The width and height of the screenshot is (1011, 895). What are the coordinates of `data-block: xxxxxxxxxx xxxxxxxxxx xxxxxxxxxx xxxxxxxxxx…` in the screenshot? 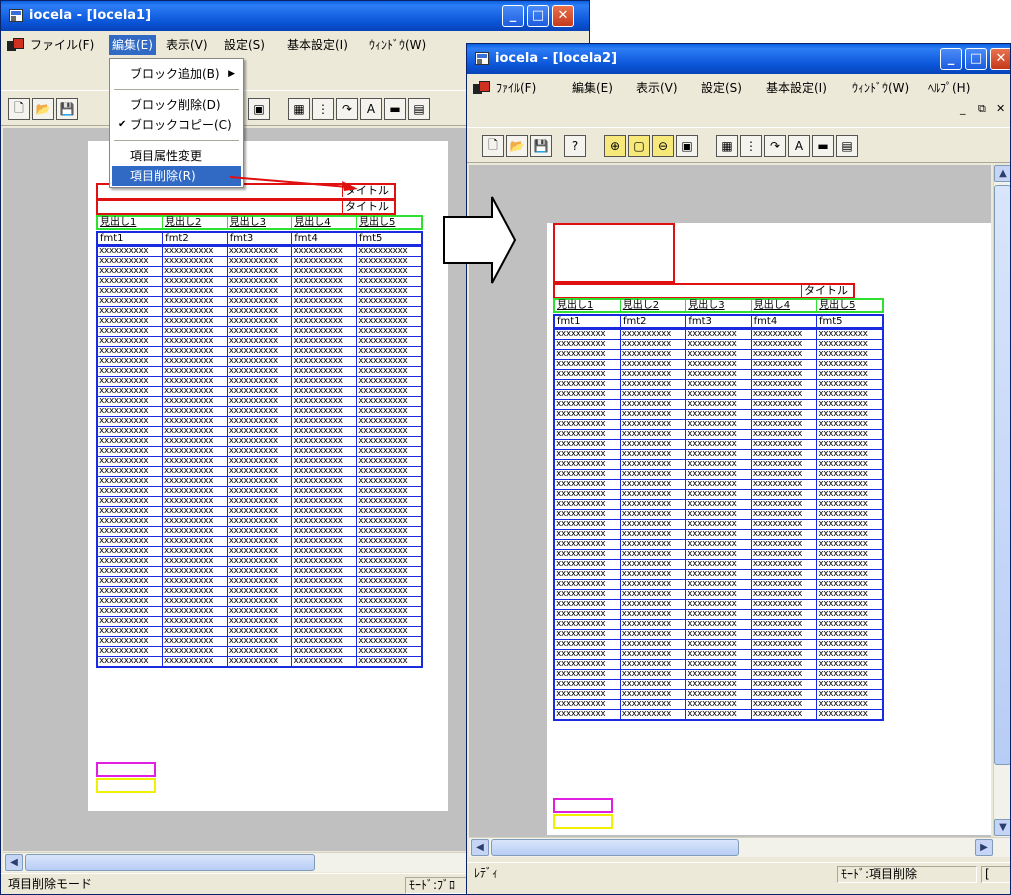 It's located at (718, 524).